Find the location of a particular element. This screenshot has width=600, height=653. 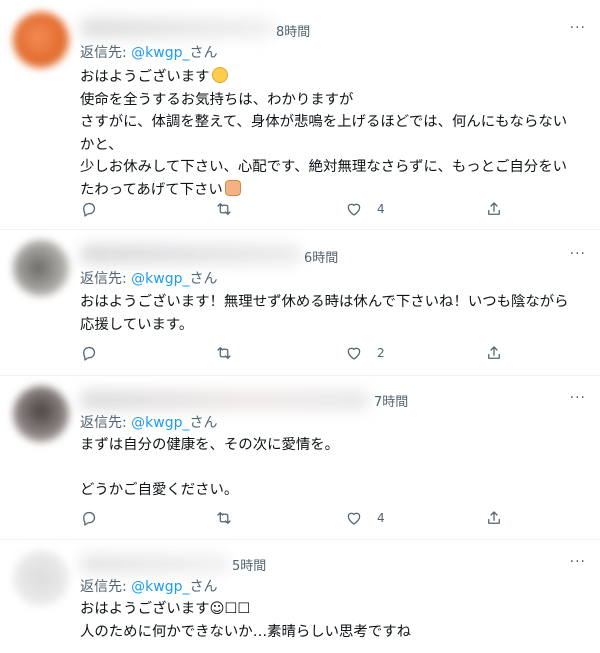

tweet-actions: 2 is located at coordinates (300, 353).